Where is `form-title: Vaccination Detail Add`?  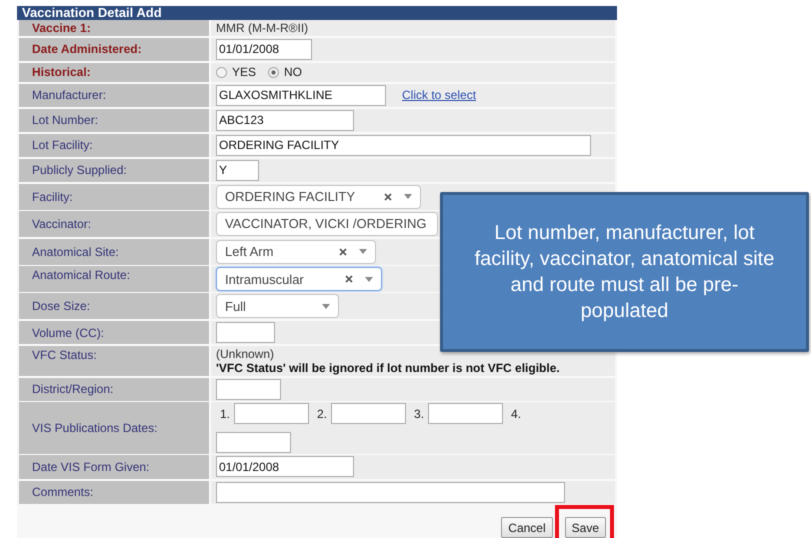
form-title: Vaccination Detail Add is located at coordinates (317, 13).